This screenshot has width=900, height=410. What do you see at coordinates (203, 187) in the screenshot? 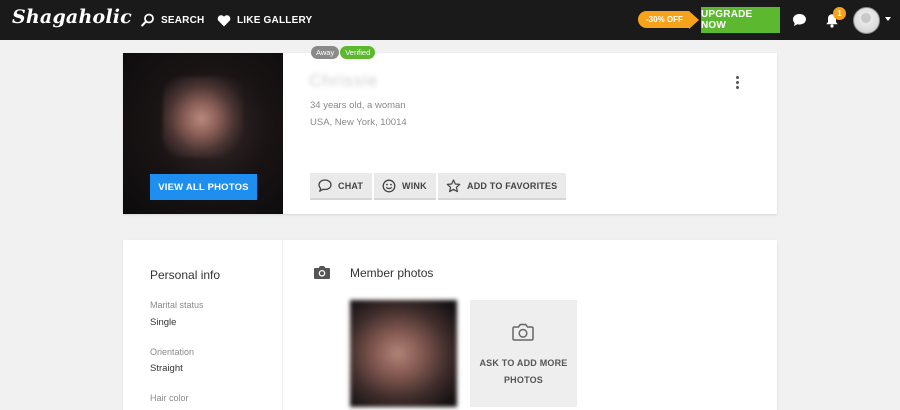
I see `view-all-photos-button: VIEW ALL PHOTOS` at bounding box center [203, 187].